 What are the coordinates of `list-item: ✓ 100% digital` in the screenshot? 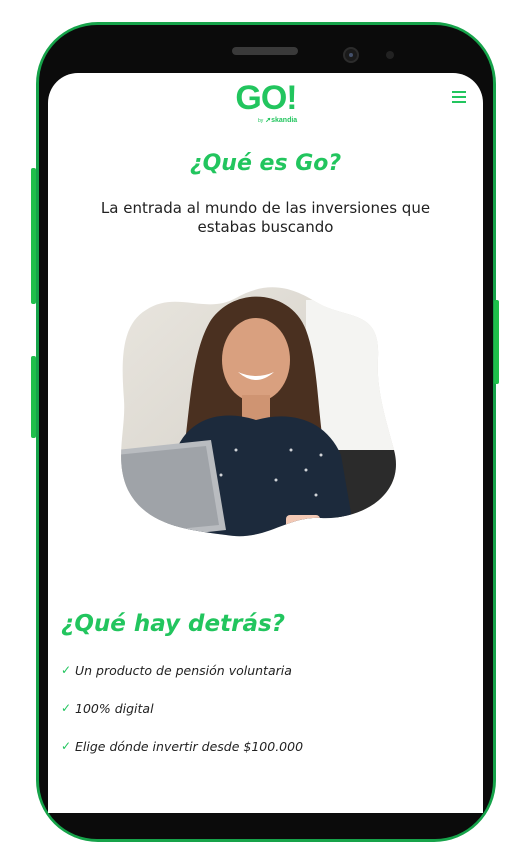 It's located at (107, 708).